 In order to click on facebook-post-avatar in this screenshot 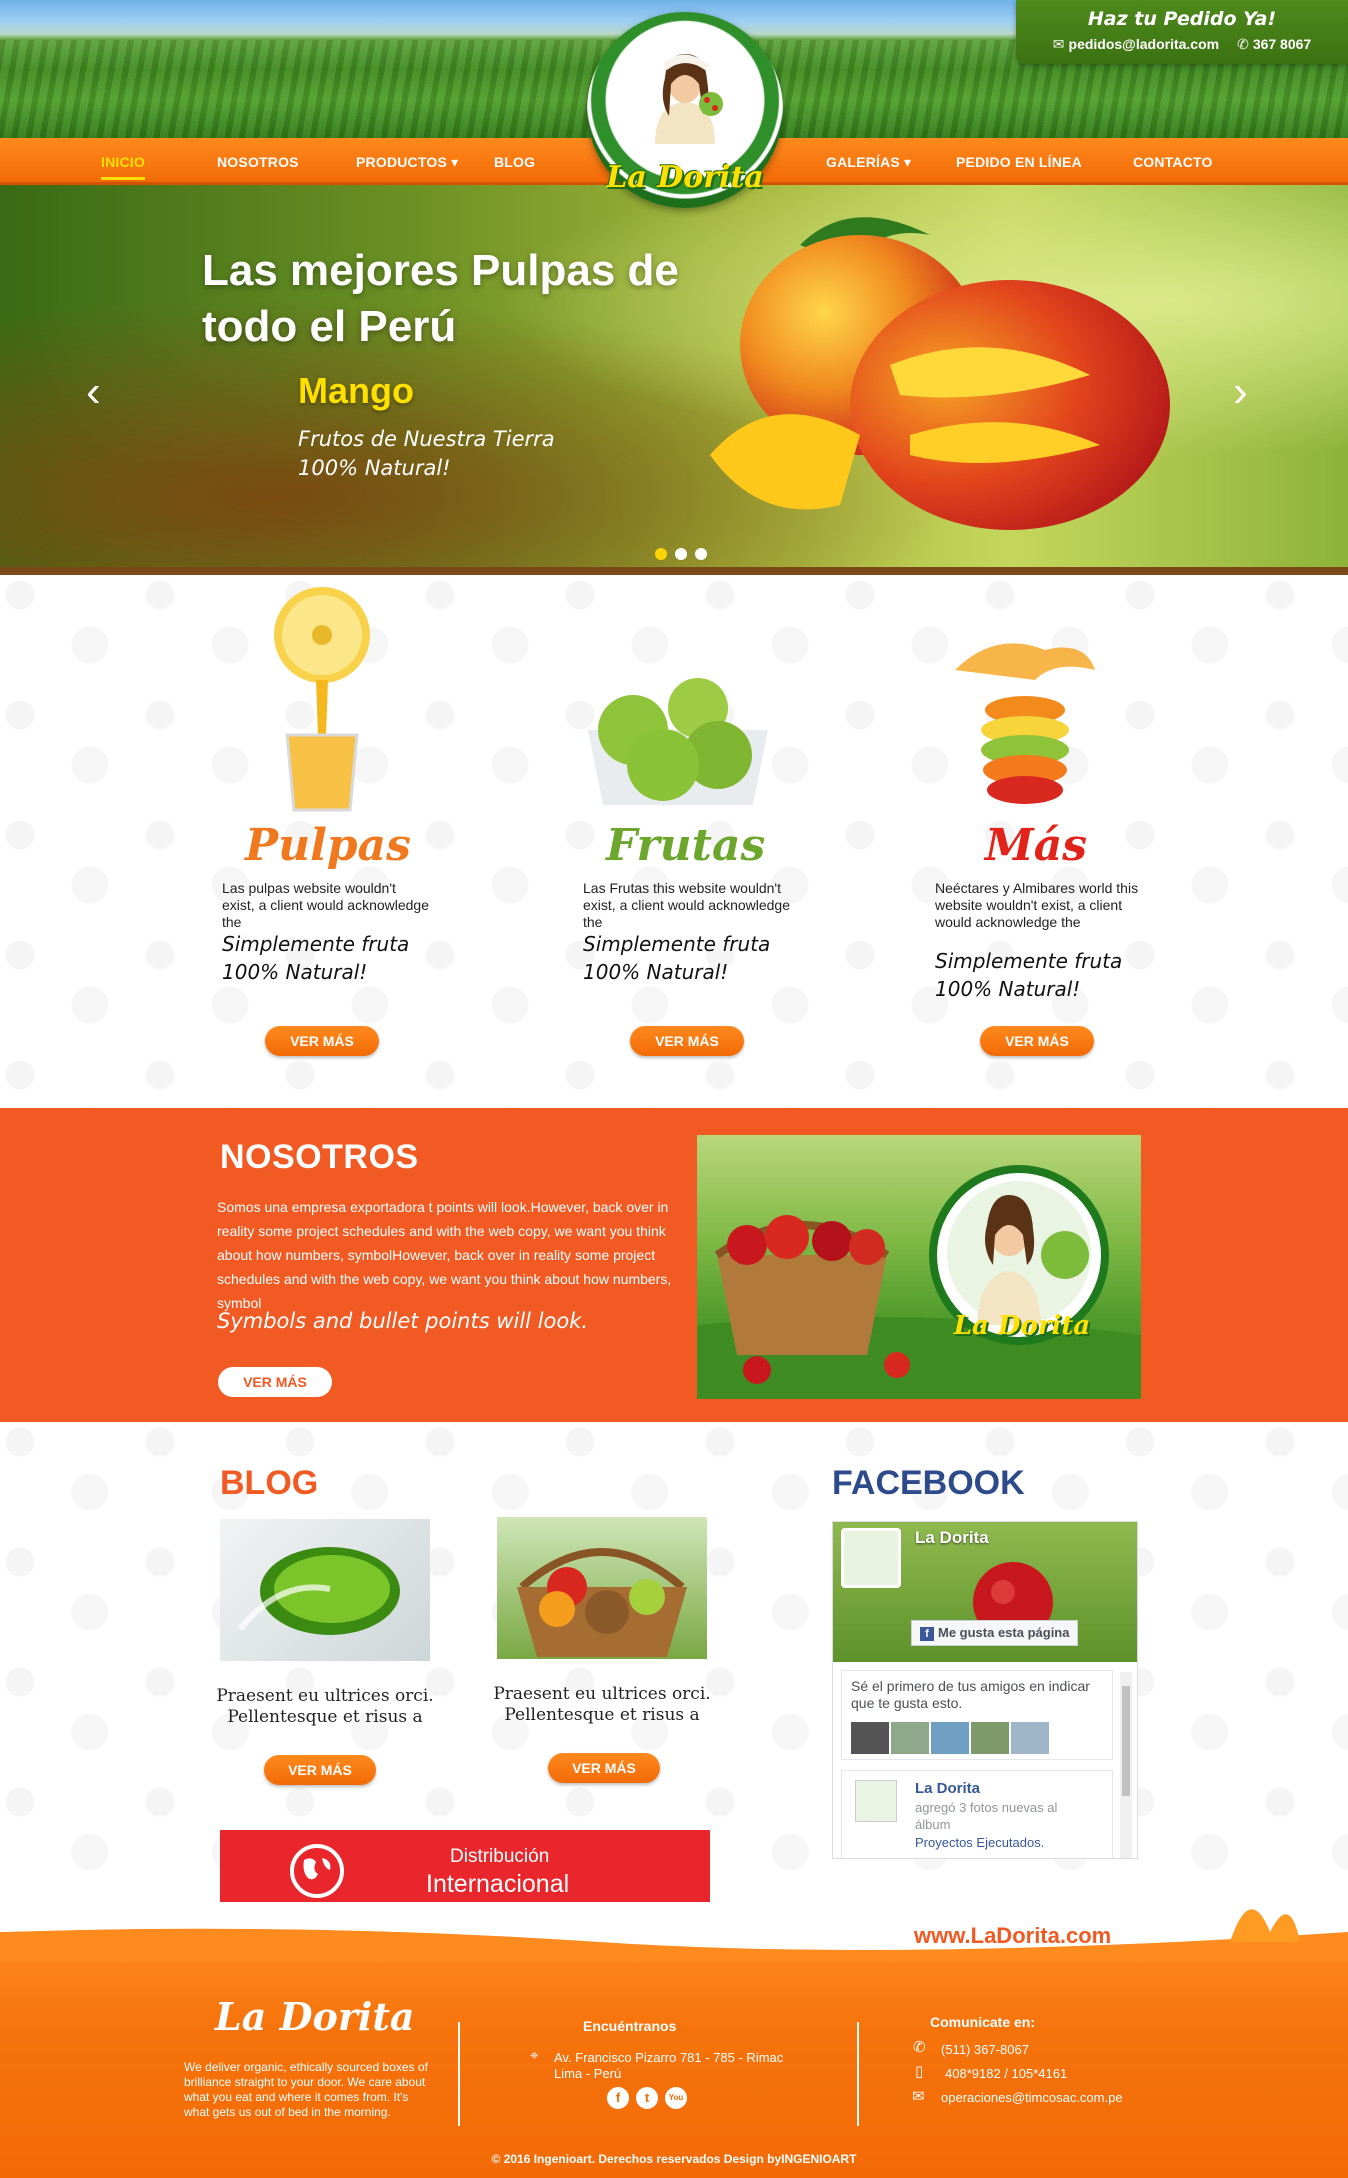, I will do `click(876, 1801)`.